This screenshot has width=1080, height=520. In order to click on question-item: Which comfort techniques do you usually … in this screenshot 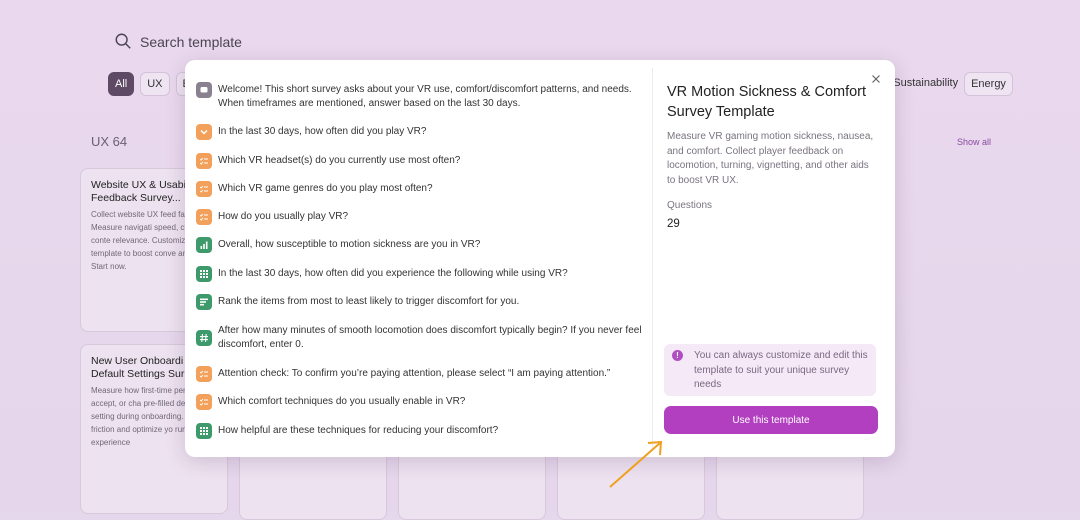, I will do `click(422, 402)`.